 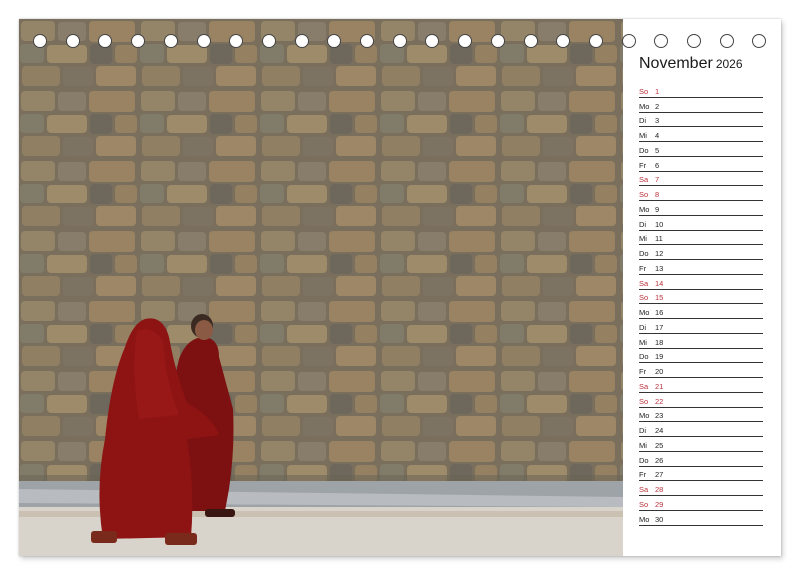 I want to click on day-row: Mo 16, so click(x=701, y=311).